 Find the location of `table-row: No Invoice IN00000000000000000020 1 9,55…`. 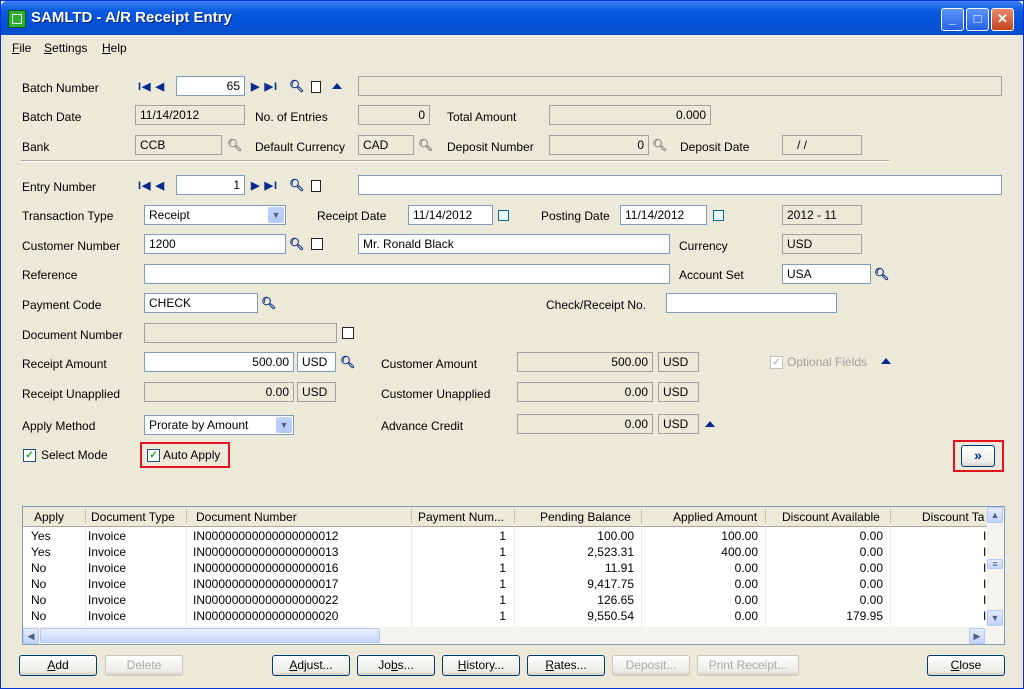

table-row: No Invoice IN00000000000000000020 1 9,55… is located at coordinates (504, 616).